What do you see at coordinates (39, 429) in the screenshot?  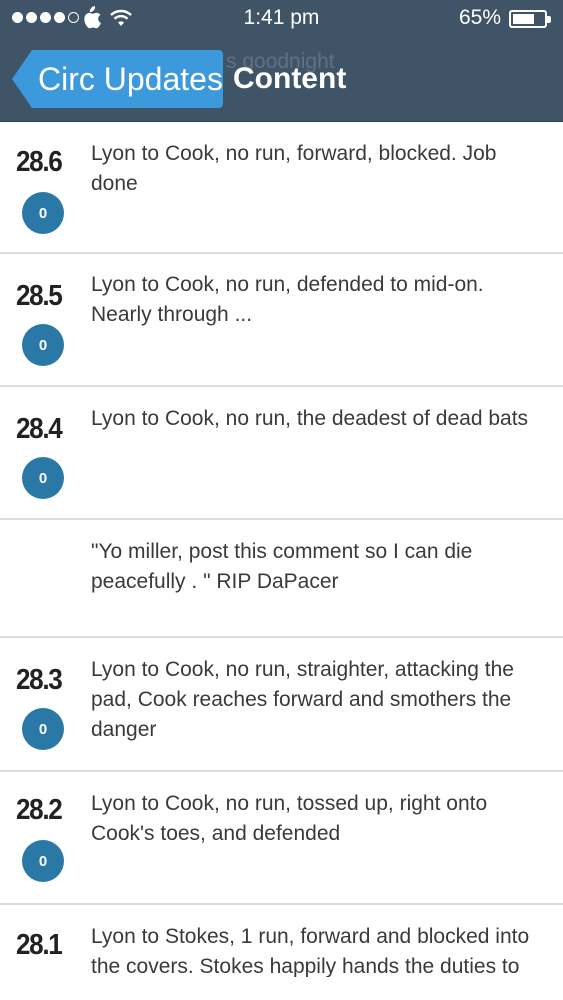 I see `over-number: 28.4` at bounding box center [39, 429].